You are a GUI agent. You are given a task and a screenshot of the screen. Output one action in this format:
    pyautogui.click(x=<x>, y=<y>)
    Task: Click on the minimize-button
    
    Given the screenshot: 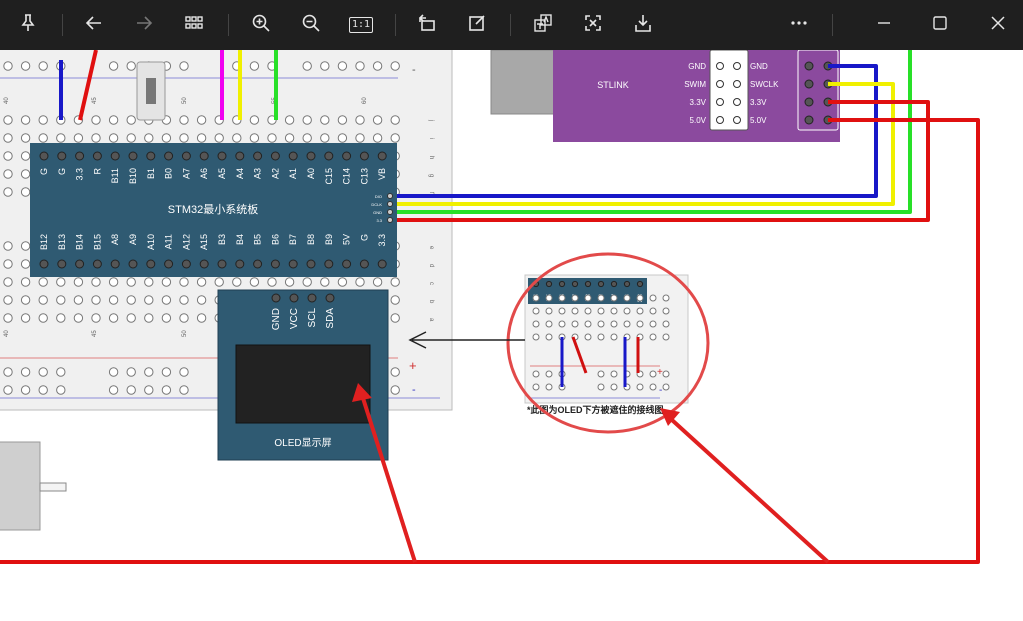 What is the action you would take?
    pyautogui.click(x=884, y=25)
    